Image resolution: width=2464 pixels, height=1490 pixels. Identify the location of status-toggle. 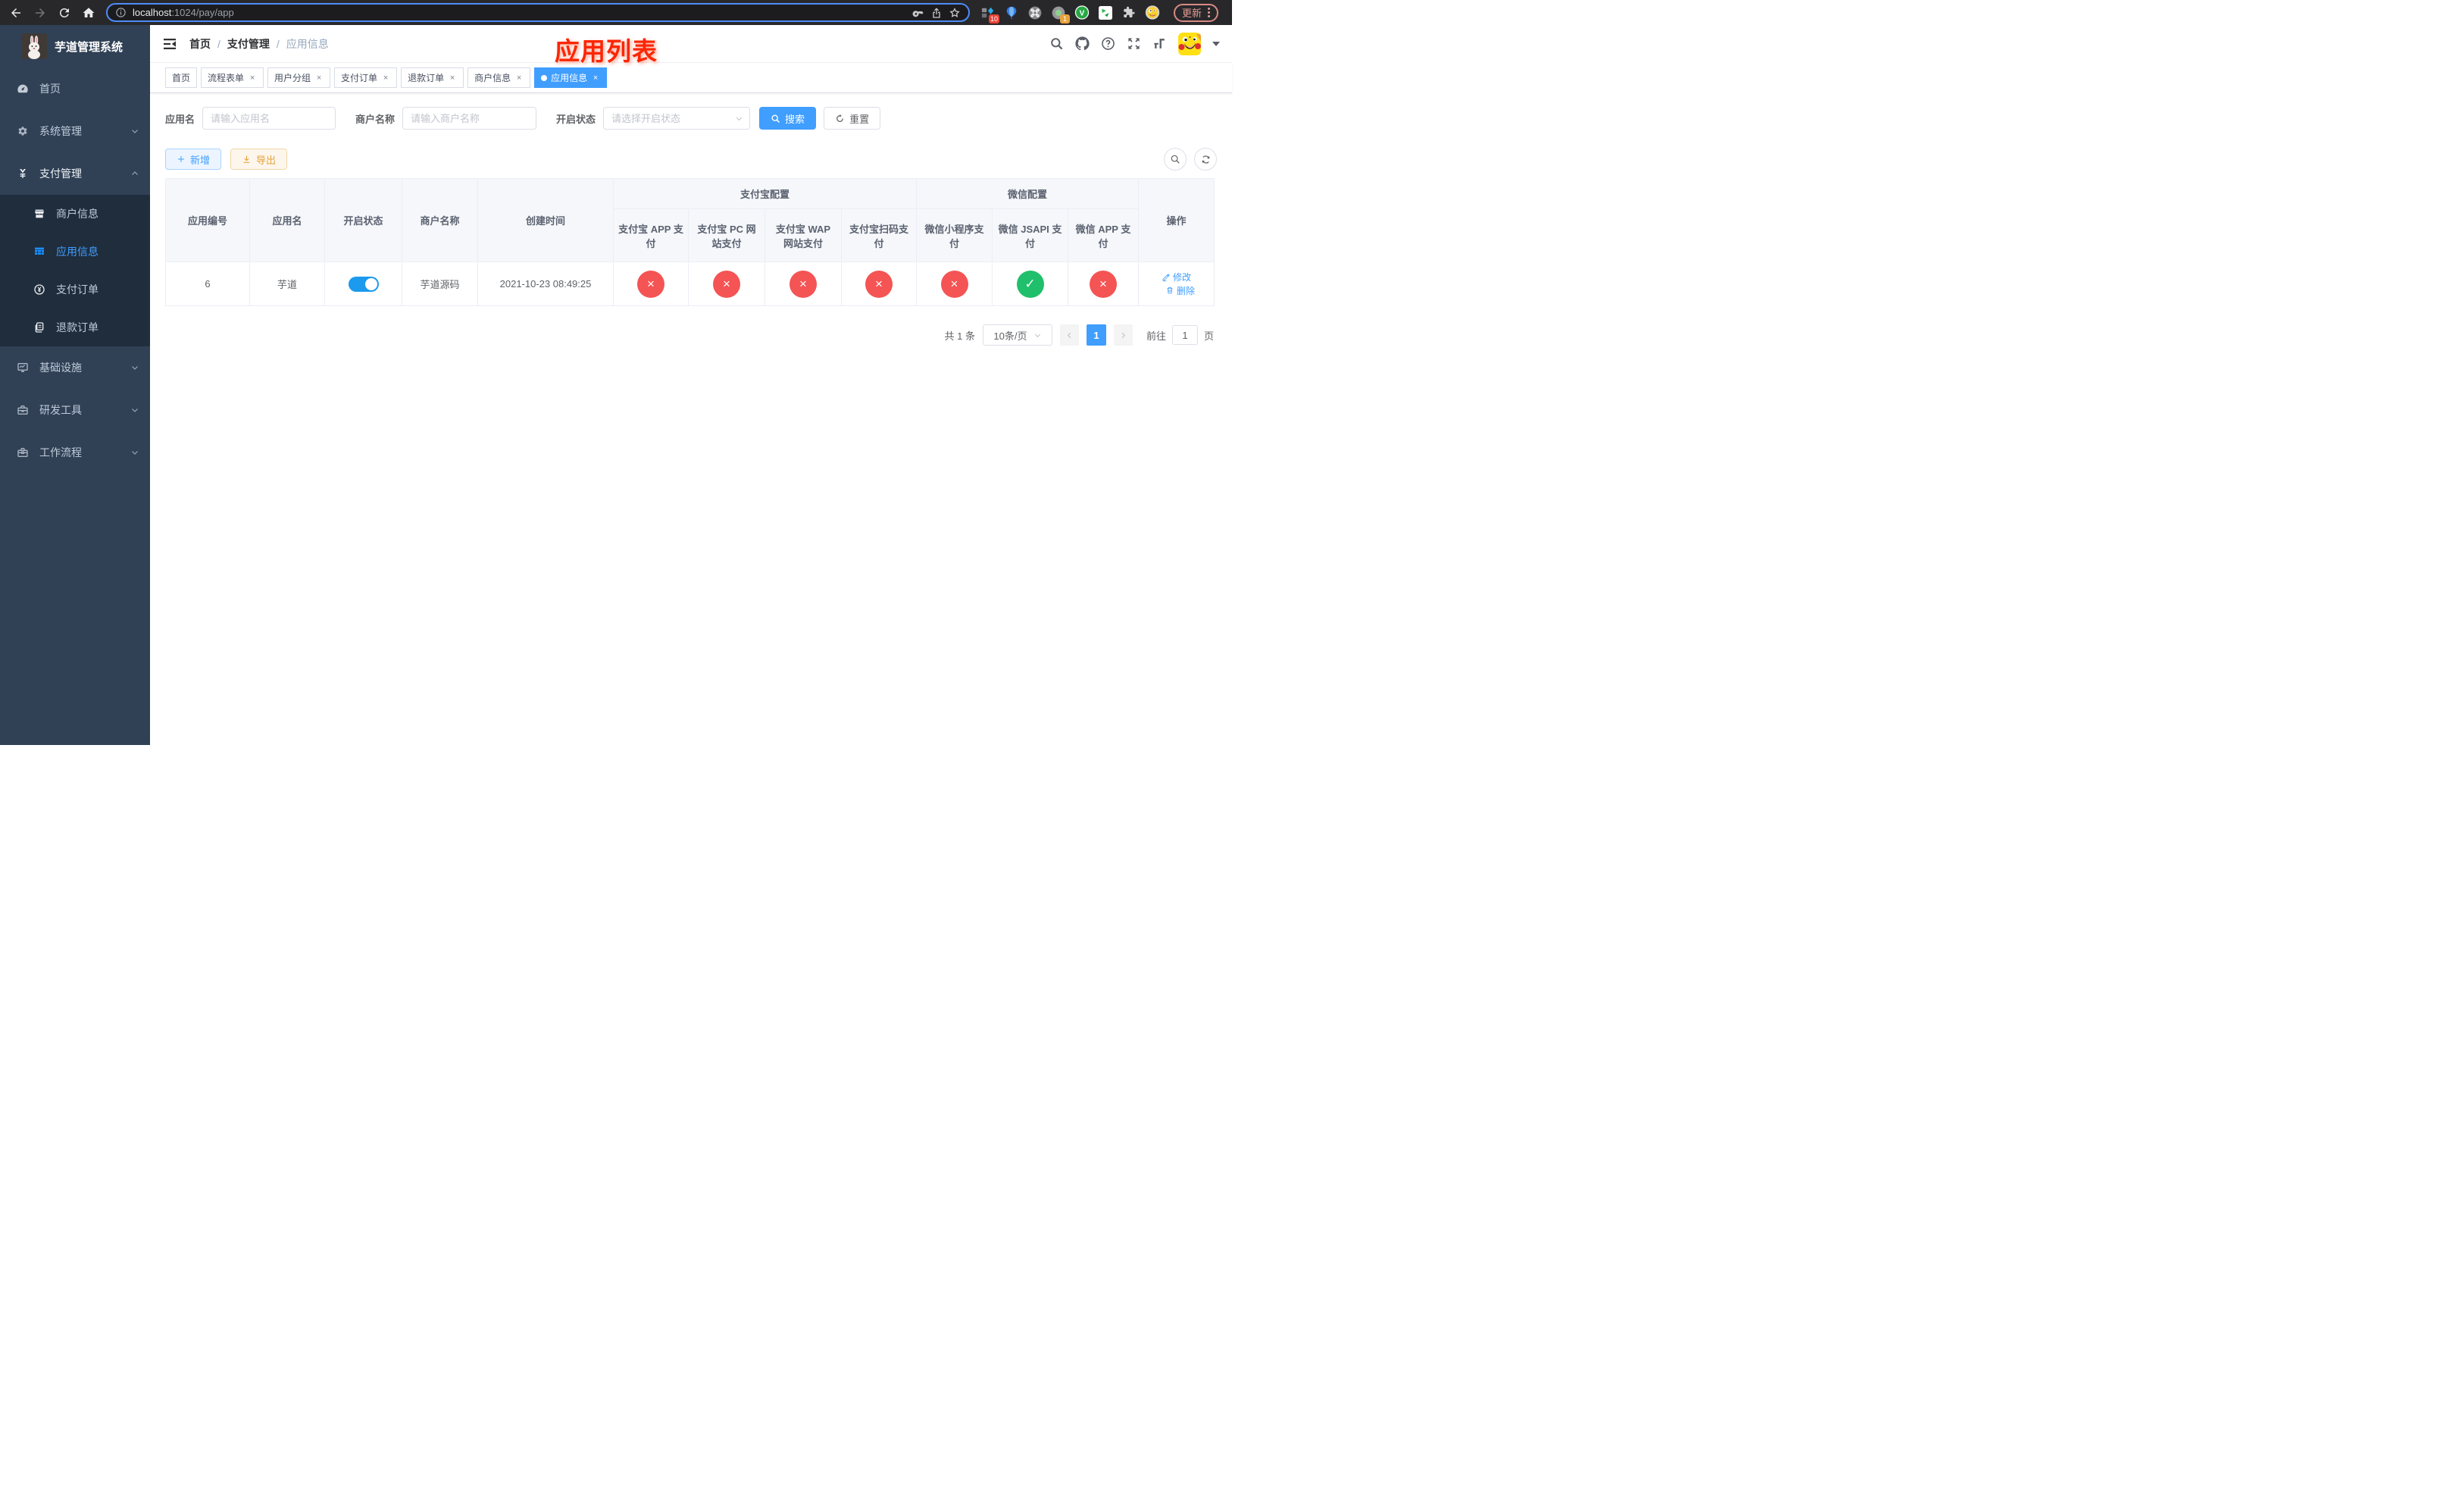
(363, 284).